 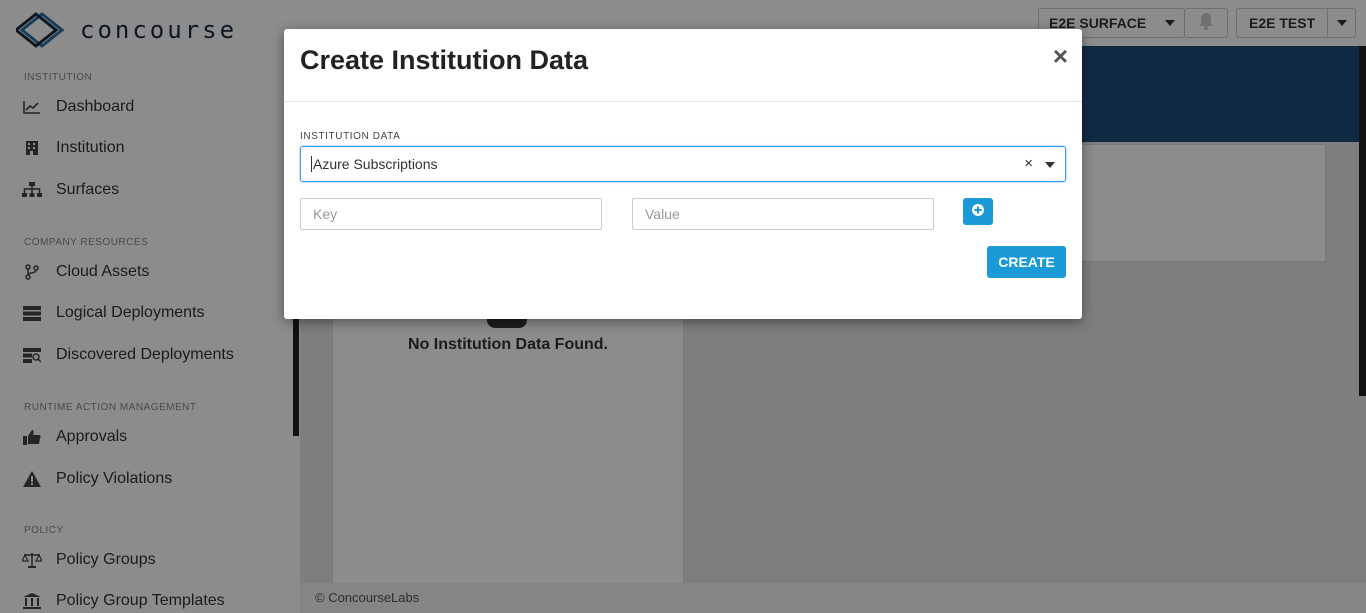 What do you see at coordinates (1026, 262) in the screenshot?
I see `create-button: CREATE` at bounding box center [1026, 262].